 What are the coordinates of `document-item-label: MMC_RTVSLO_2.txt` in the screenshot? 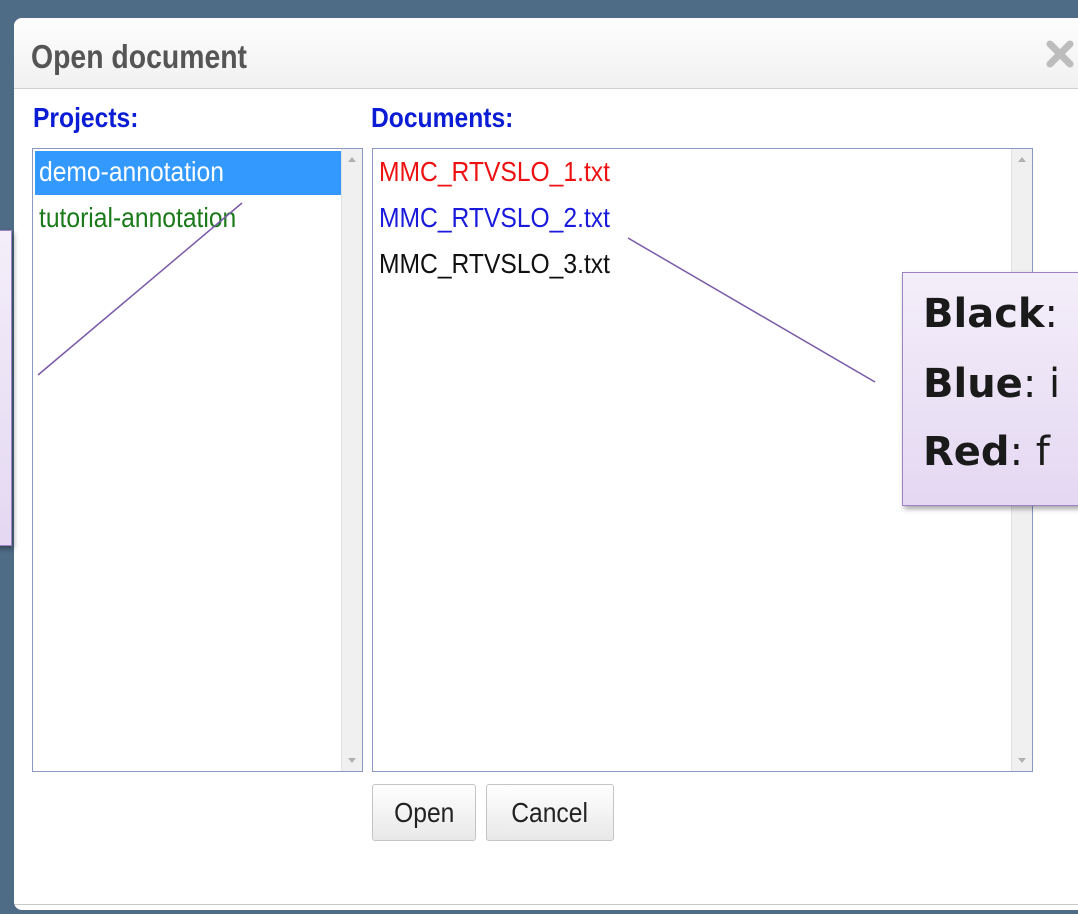 It's located at (494, 217).